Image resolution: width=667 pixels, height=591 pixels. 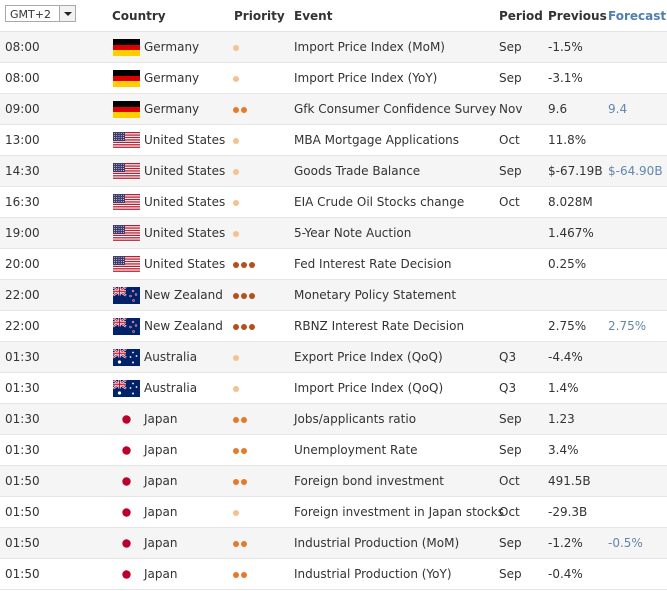 What do you see at coordinates (373, 264) in the screenshot?
I see `event-name: Fed Interest Rate Decision` at bounding box center [373, 264].